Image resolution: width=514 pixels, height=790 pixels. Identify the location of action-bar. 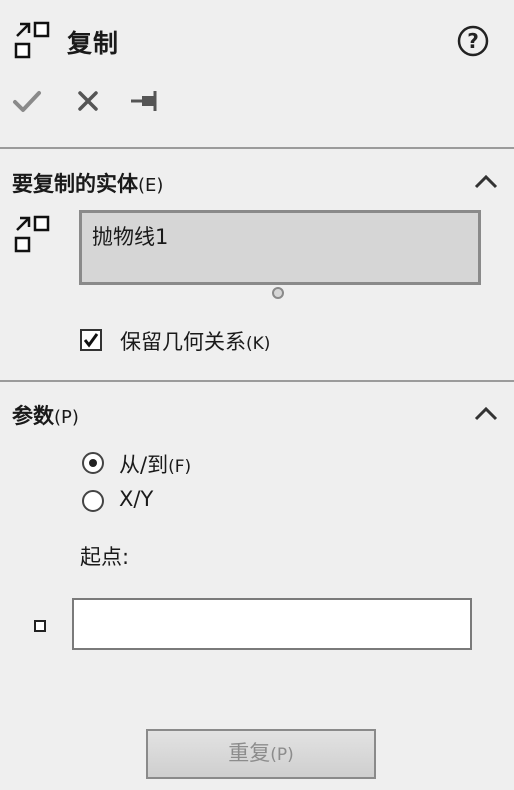
(257, 101).